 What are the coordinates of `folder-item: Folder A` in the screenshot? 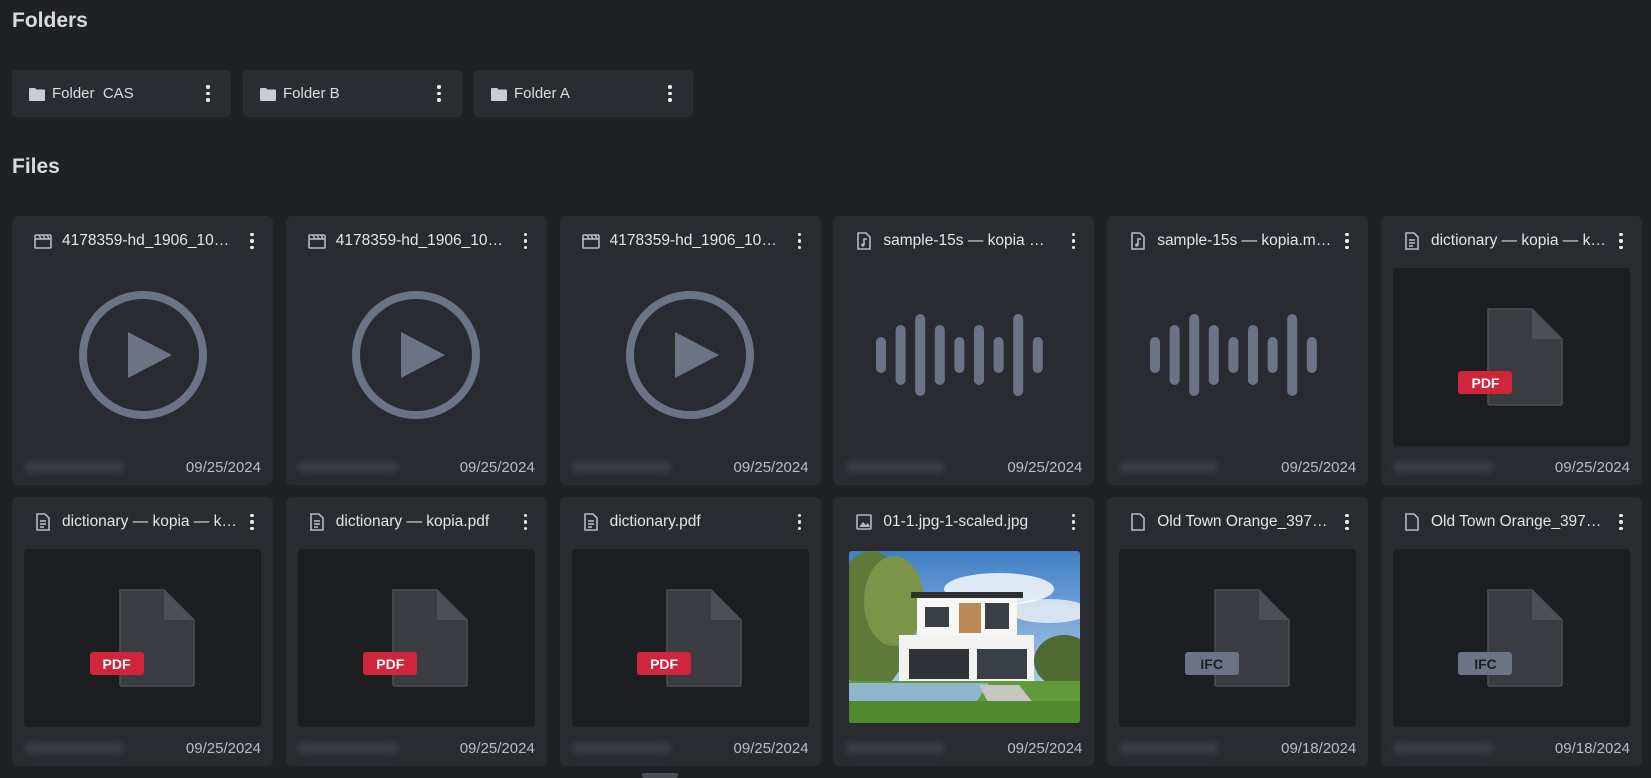 It's located at (583, 93).